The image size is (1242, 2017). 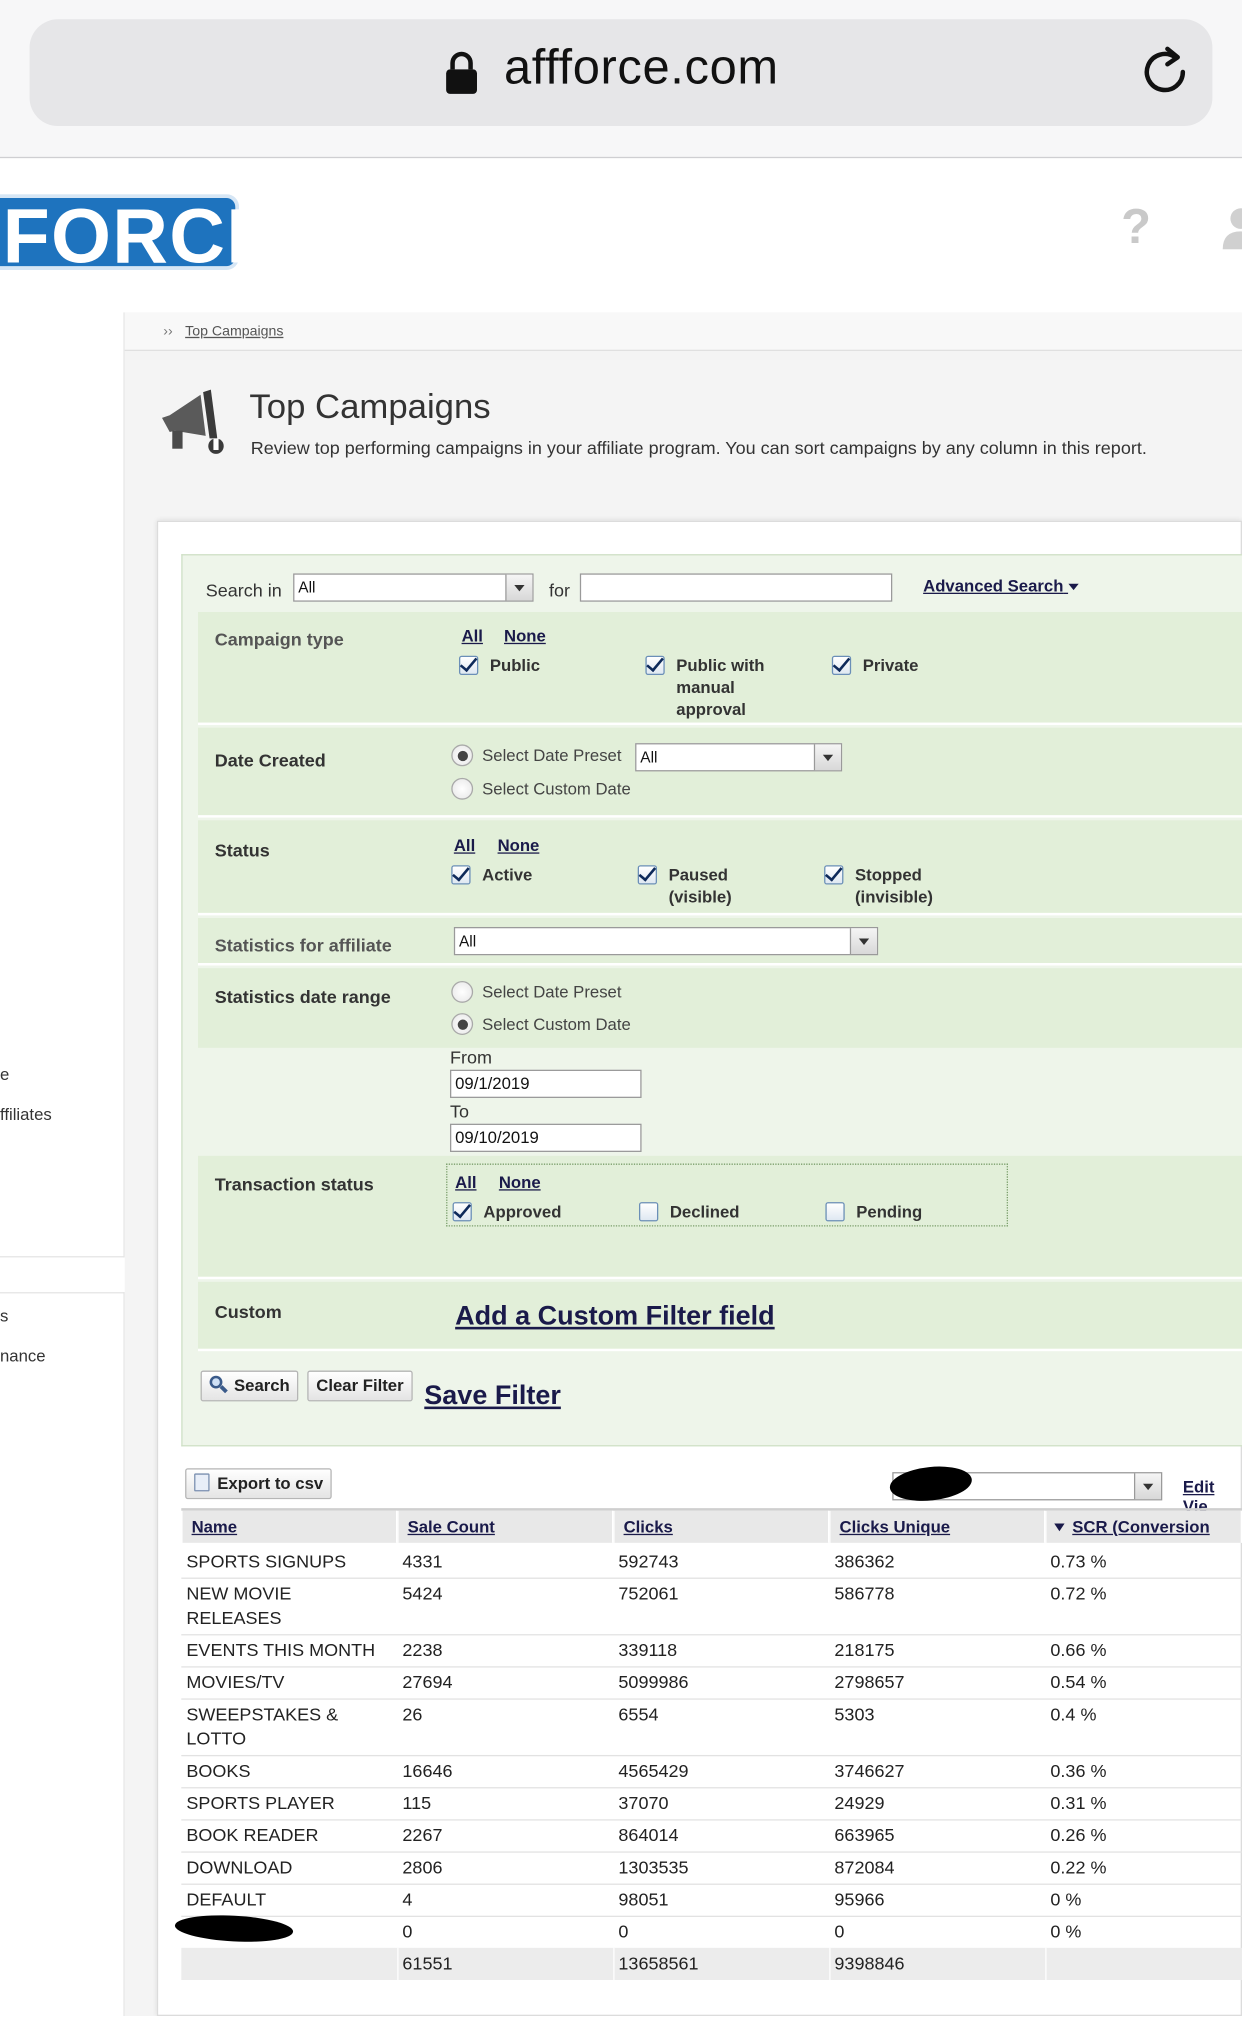 I want to click on private-checkbox, so click(x=841, y=665).